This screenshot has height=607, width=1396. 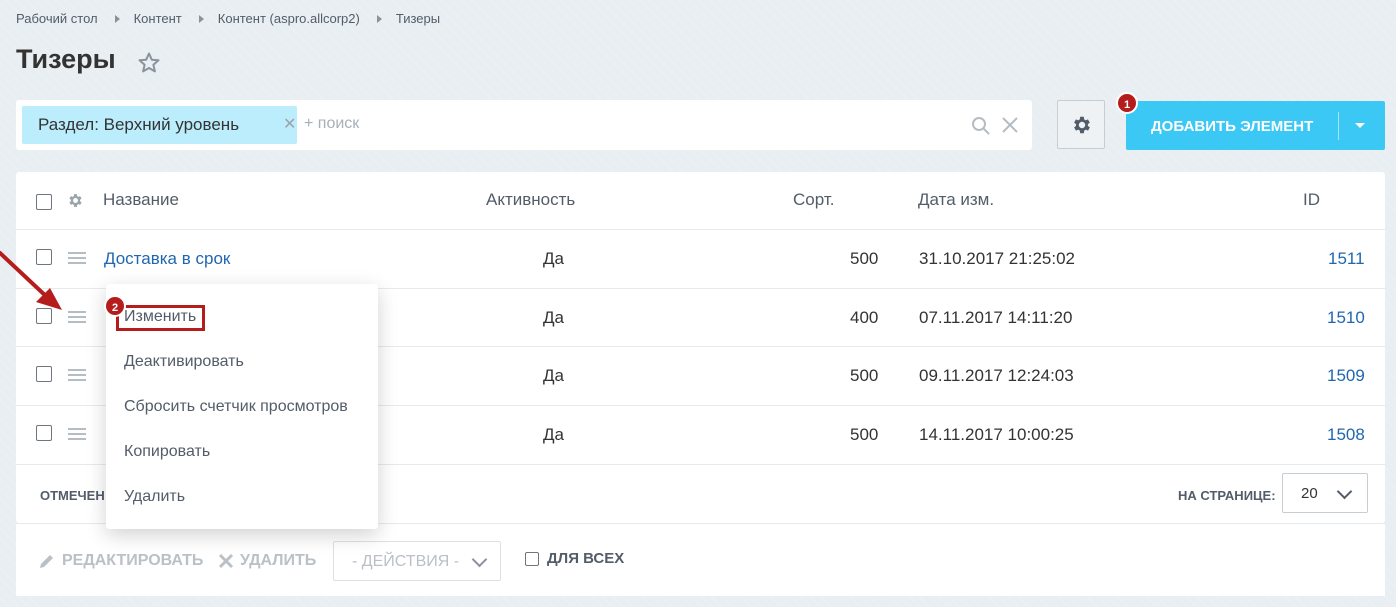 I want to click on add-element-label: ДОБАВИТЬ ЭЛЕМЕНТ, so click(x=1232, y=126).